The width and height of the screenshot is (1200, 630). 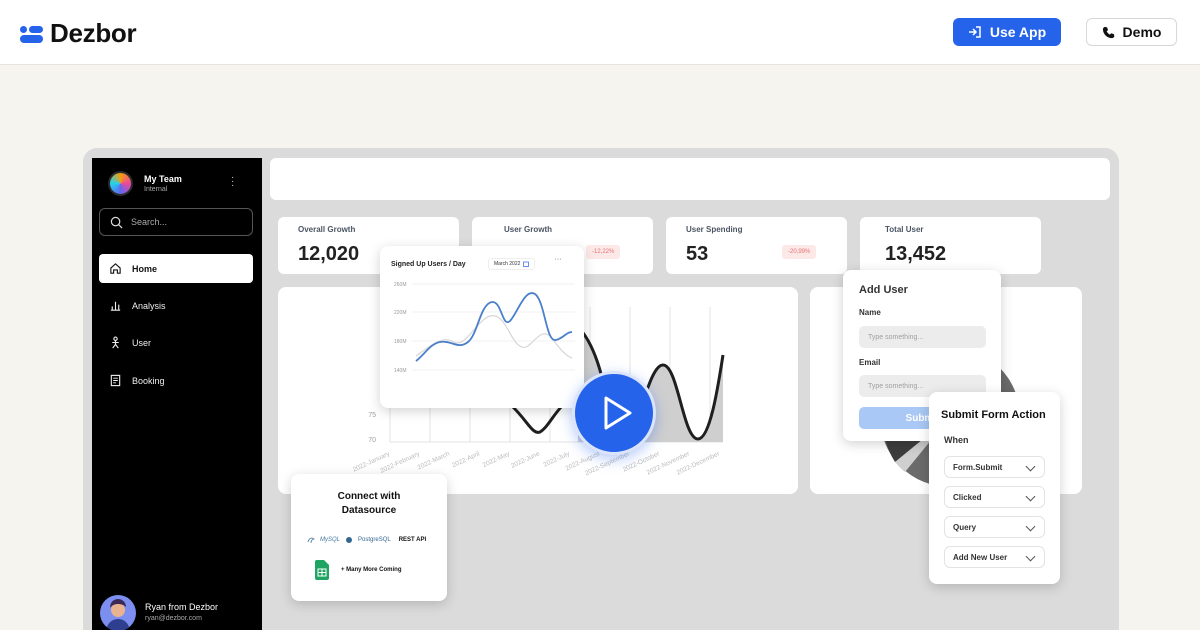 I want to click on y-tick: 75, so click(x=372, y=415).